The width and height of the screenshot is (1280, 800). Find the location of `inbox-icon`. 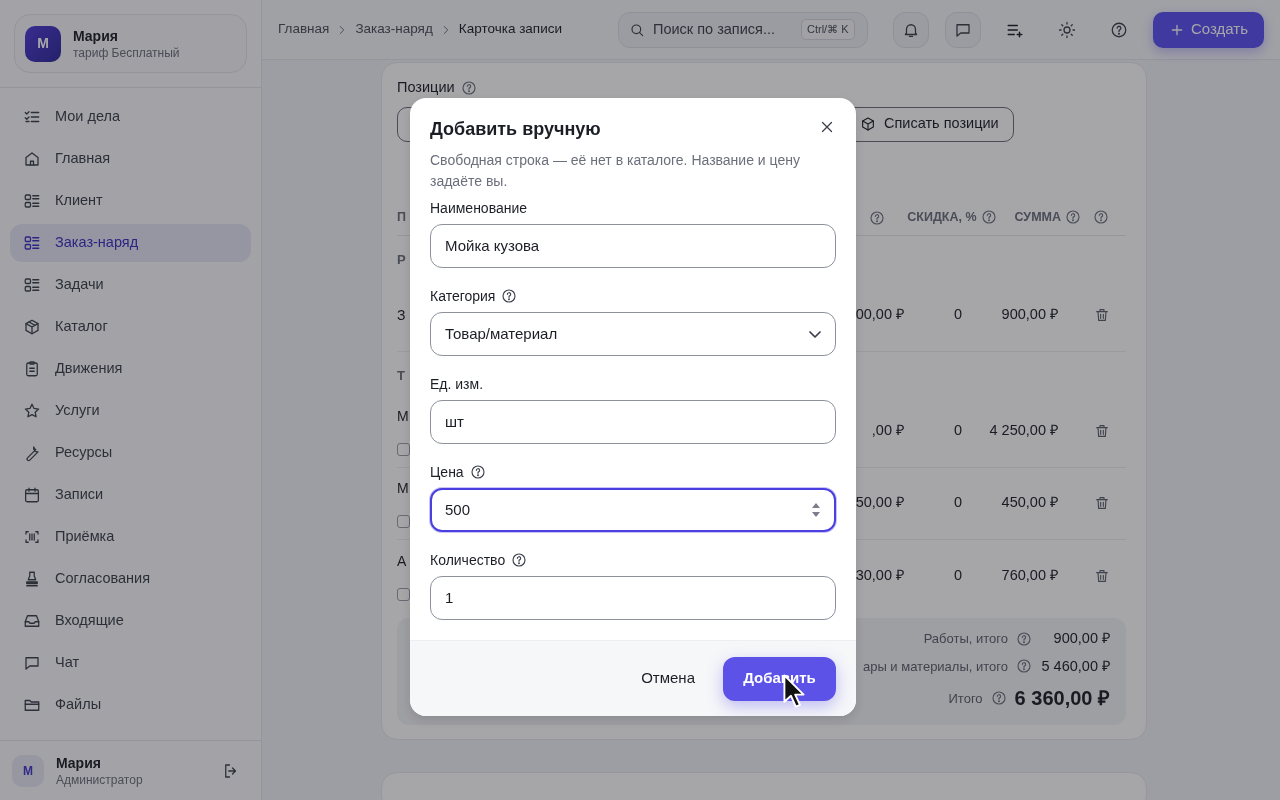

inbox-icon is located at coordinates (32, 621).